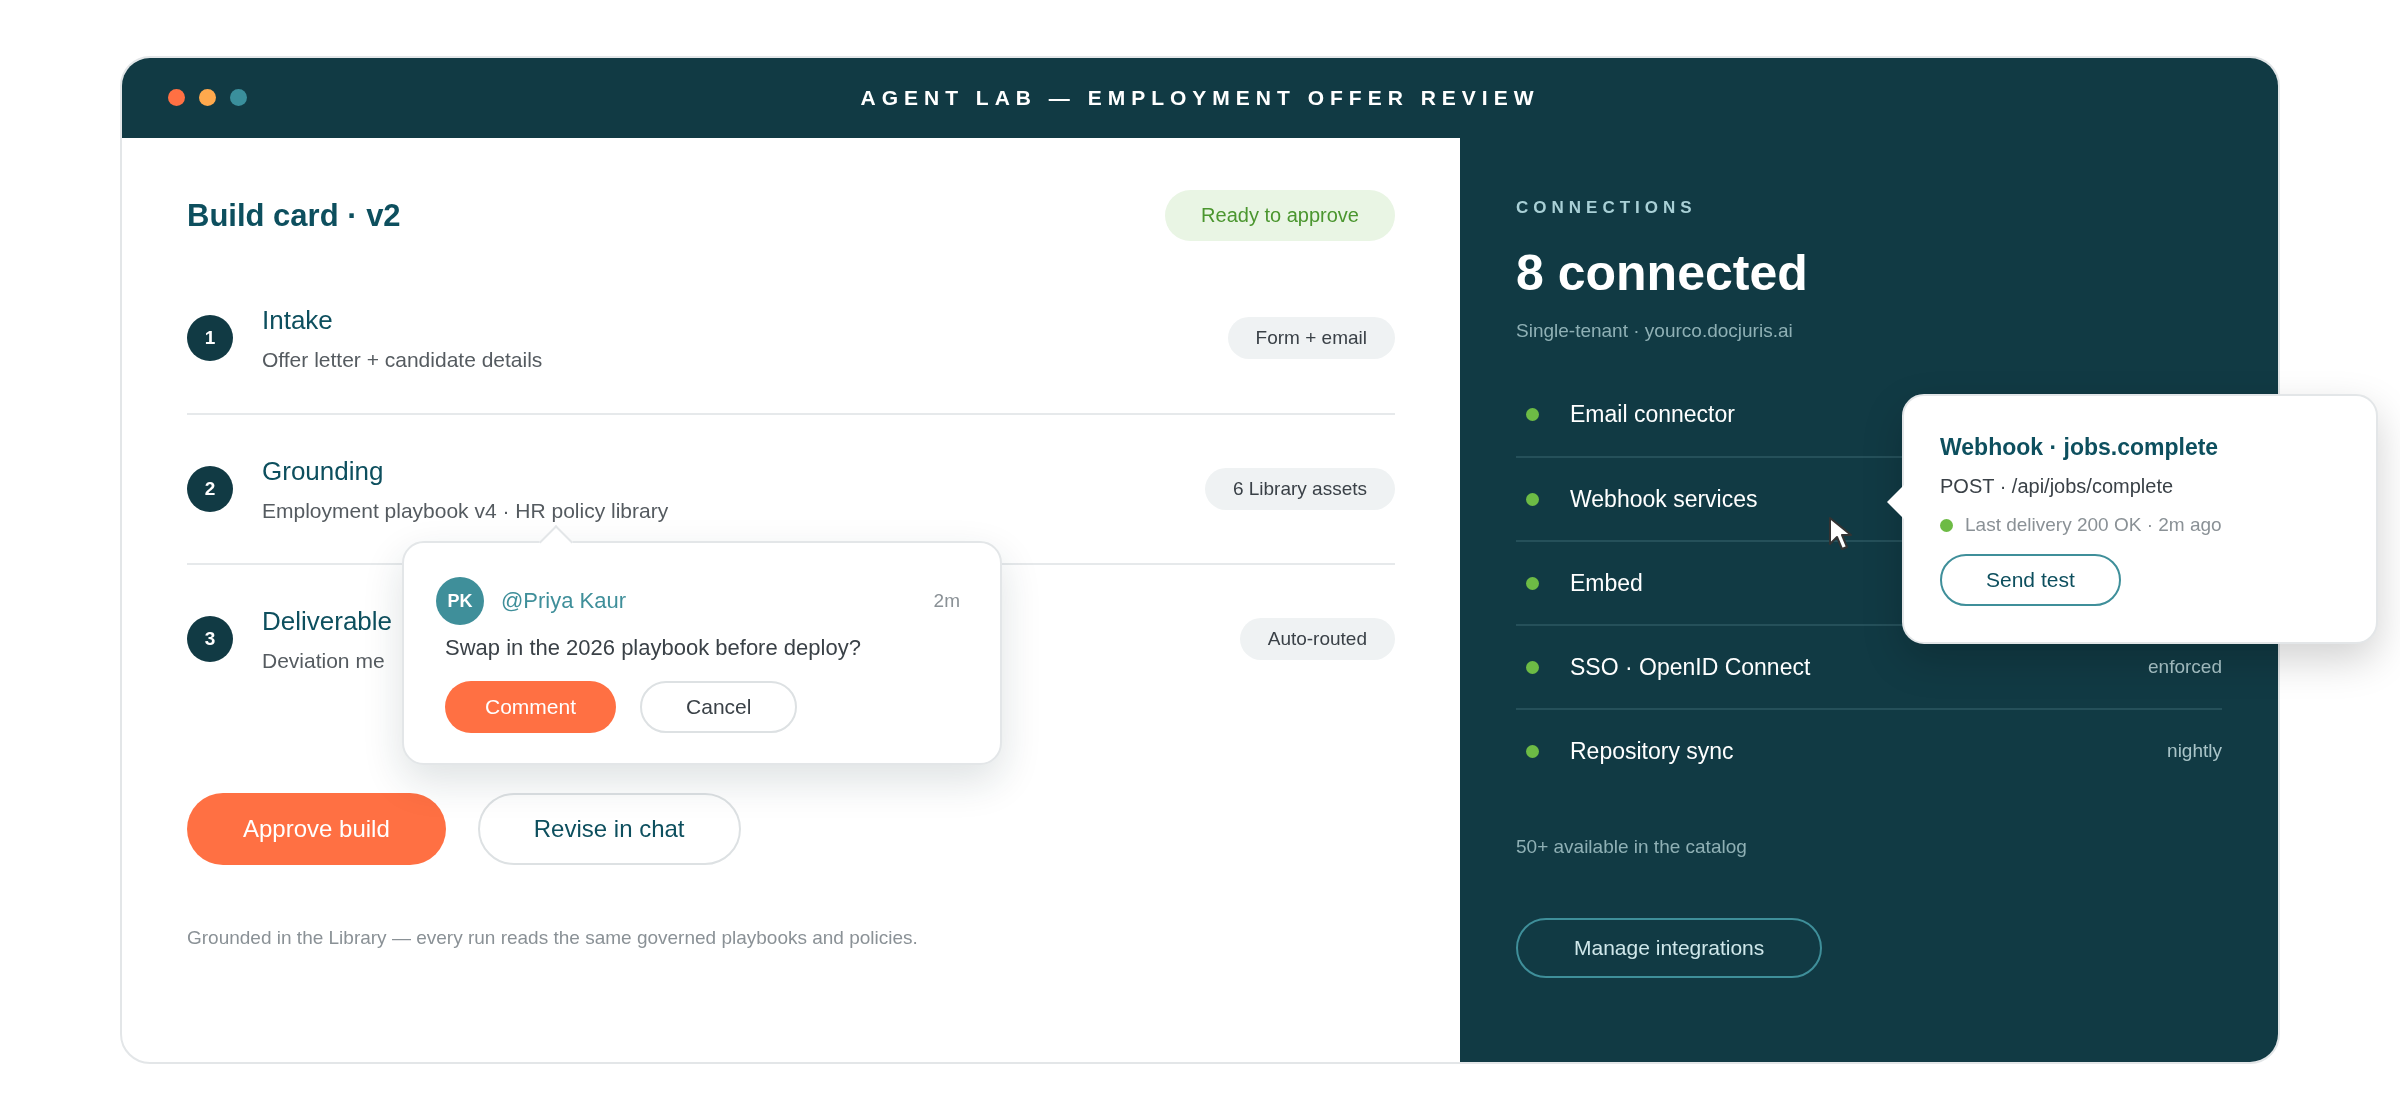  Describe the element at coordinates (2057, 486) in the screenshot. I see `endpoint-text: POST · /api/jobs/complete` at that location.